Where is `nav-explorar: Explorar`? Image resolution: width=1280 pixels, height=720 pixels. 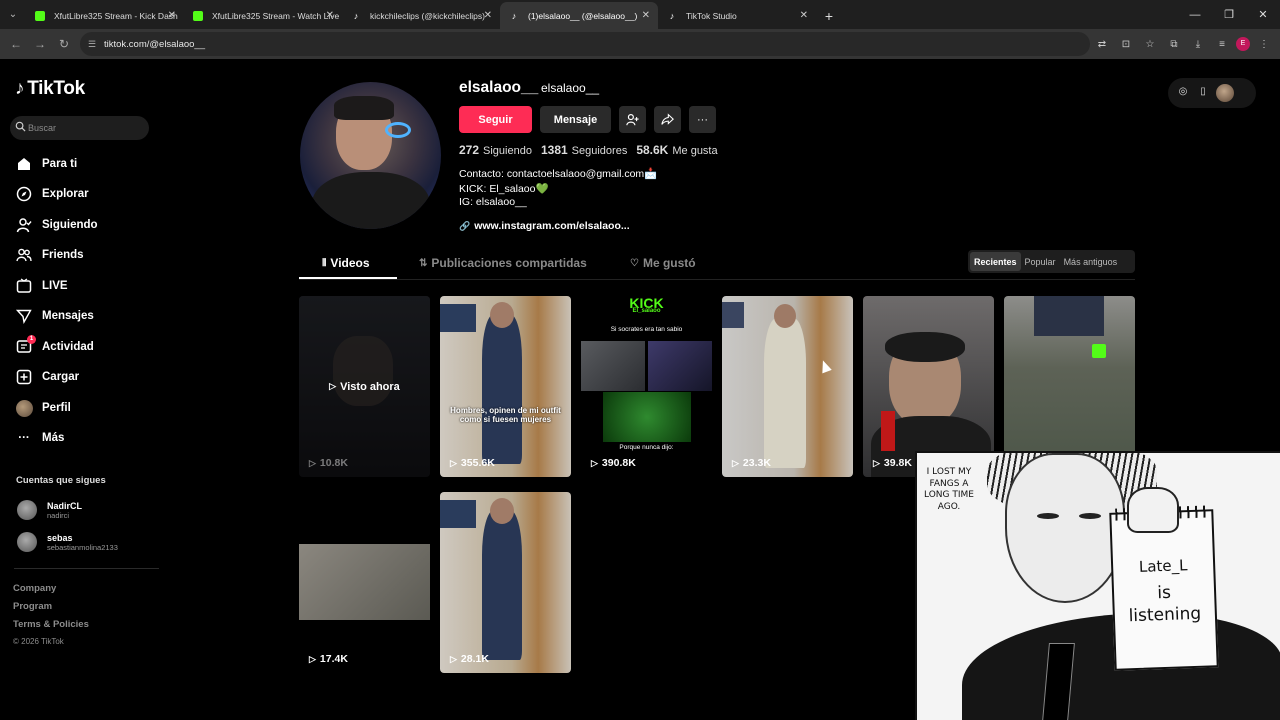 nav-explorar: Explorar is located at coordinates (52, 194).